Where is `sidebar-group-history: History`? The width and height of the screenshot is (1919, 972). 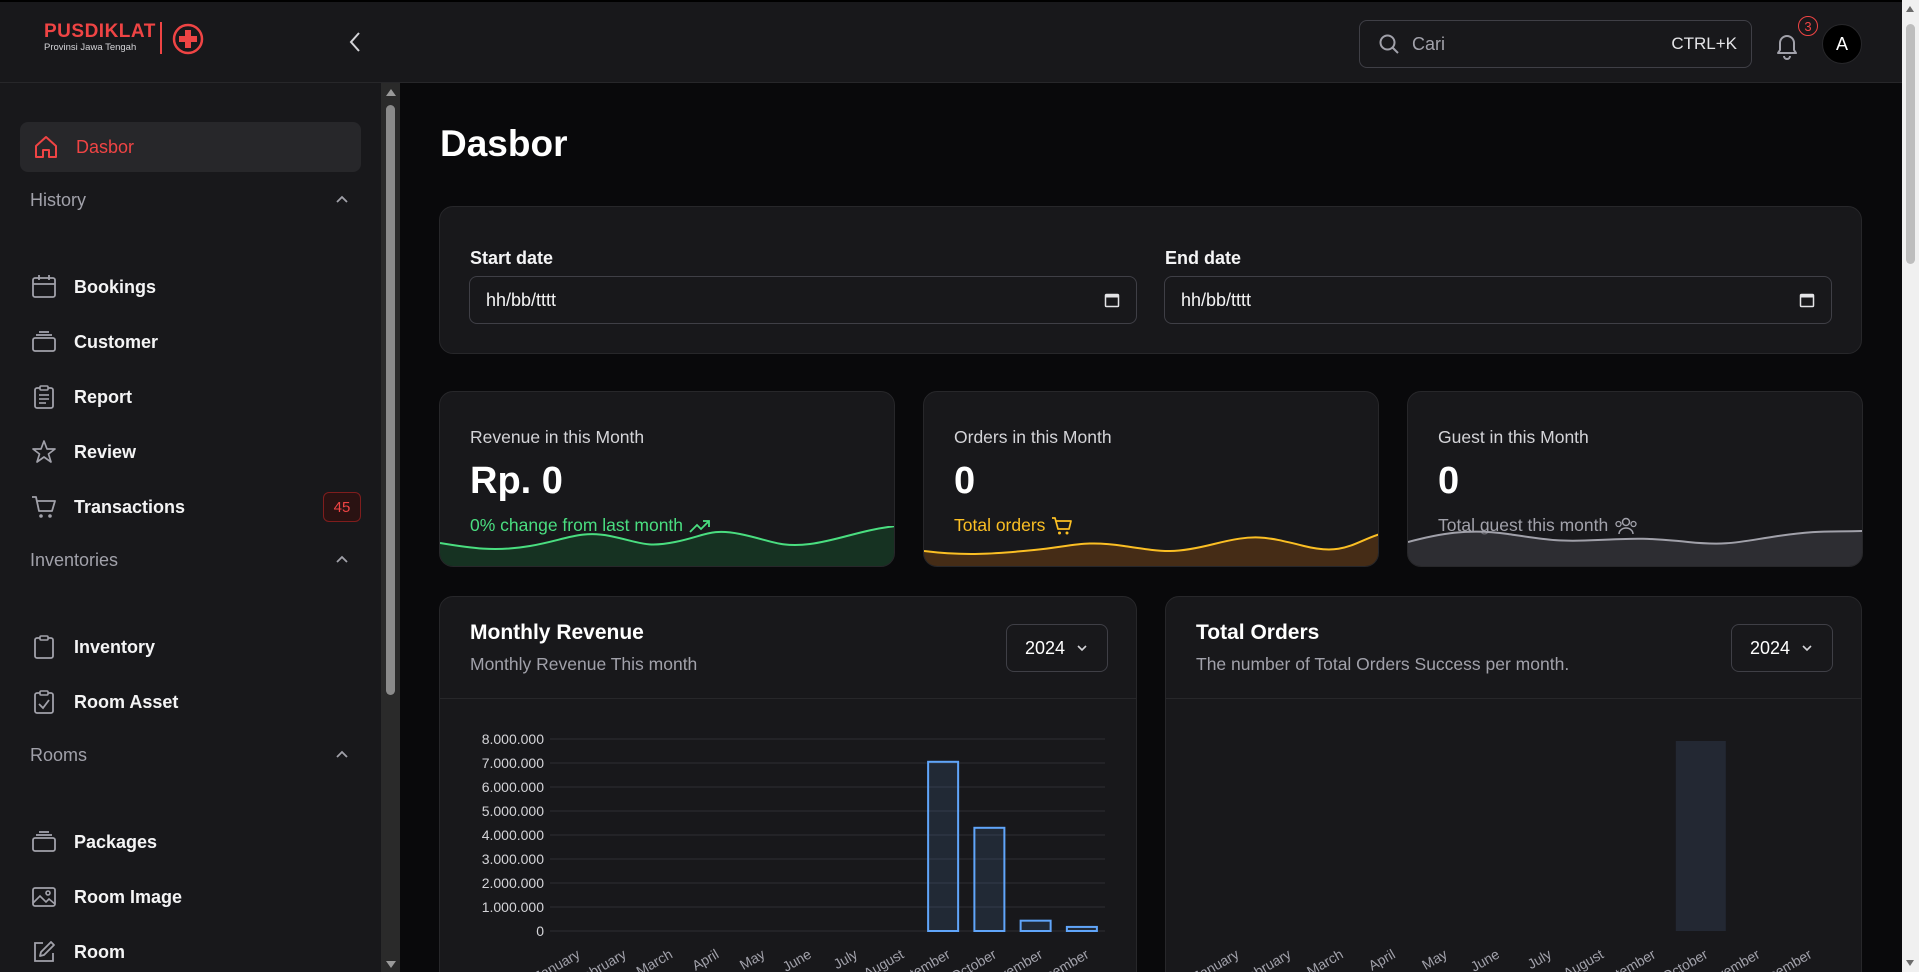
sidebar-group-history: History is located at coordinates (190, 200).